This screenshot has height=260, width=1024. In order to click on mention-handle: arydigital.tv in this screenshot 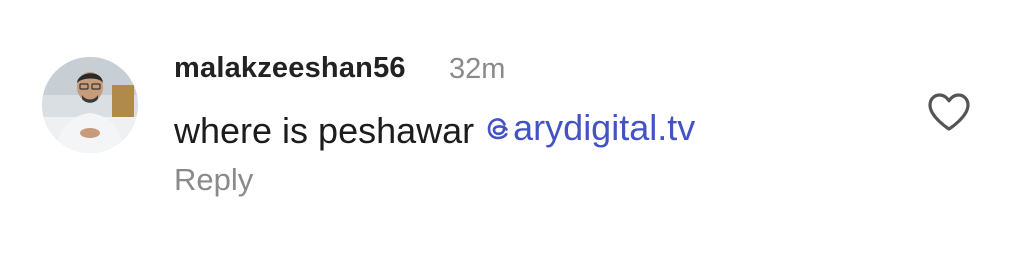, I will do `click(604, 127)`.